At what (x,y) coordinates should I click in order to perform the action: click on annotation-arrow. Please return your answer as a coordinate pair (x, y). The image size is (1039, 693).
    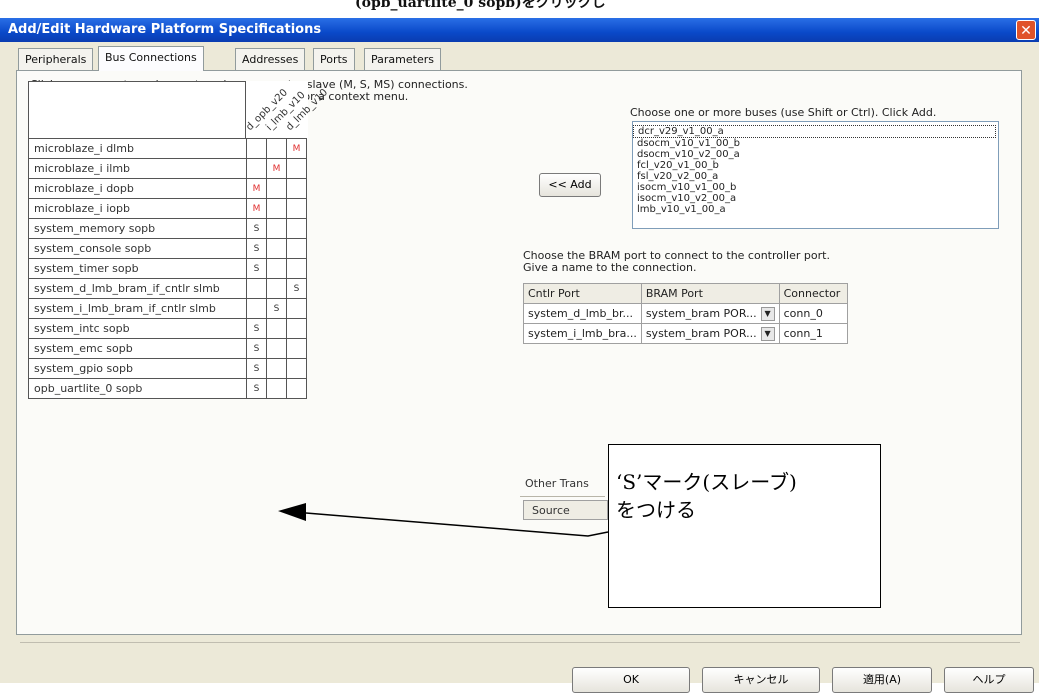
    Looking at the image, I should click on (443, 520).